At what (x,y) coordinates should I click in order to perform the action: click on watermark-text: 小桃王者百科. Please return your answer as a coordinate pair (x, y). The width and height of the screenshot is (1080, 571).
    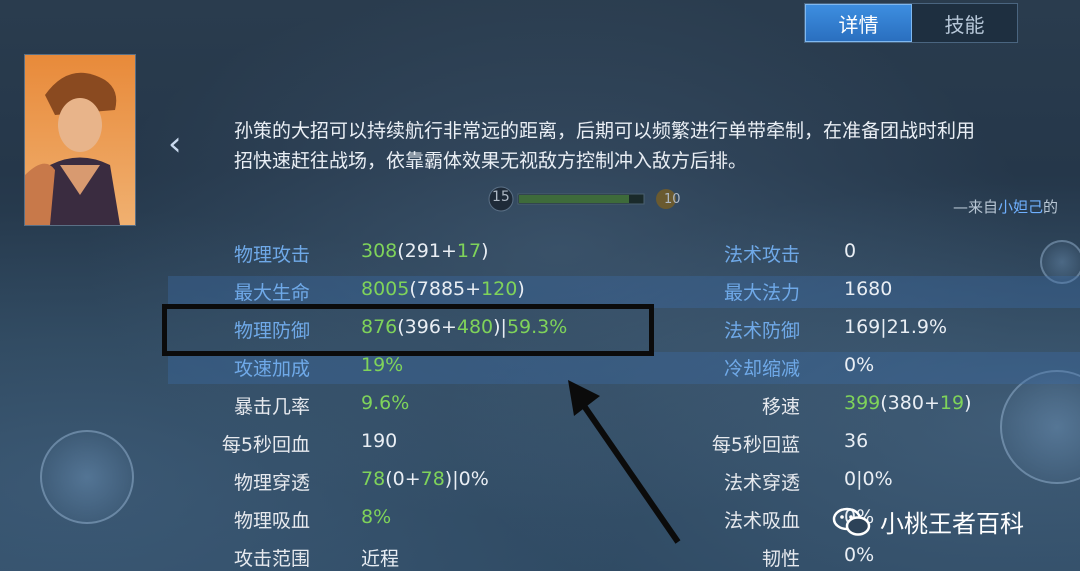
    Looking at the image, I should click on (952, 524).